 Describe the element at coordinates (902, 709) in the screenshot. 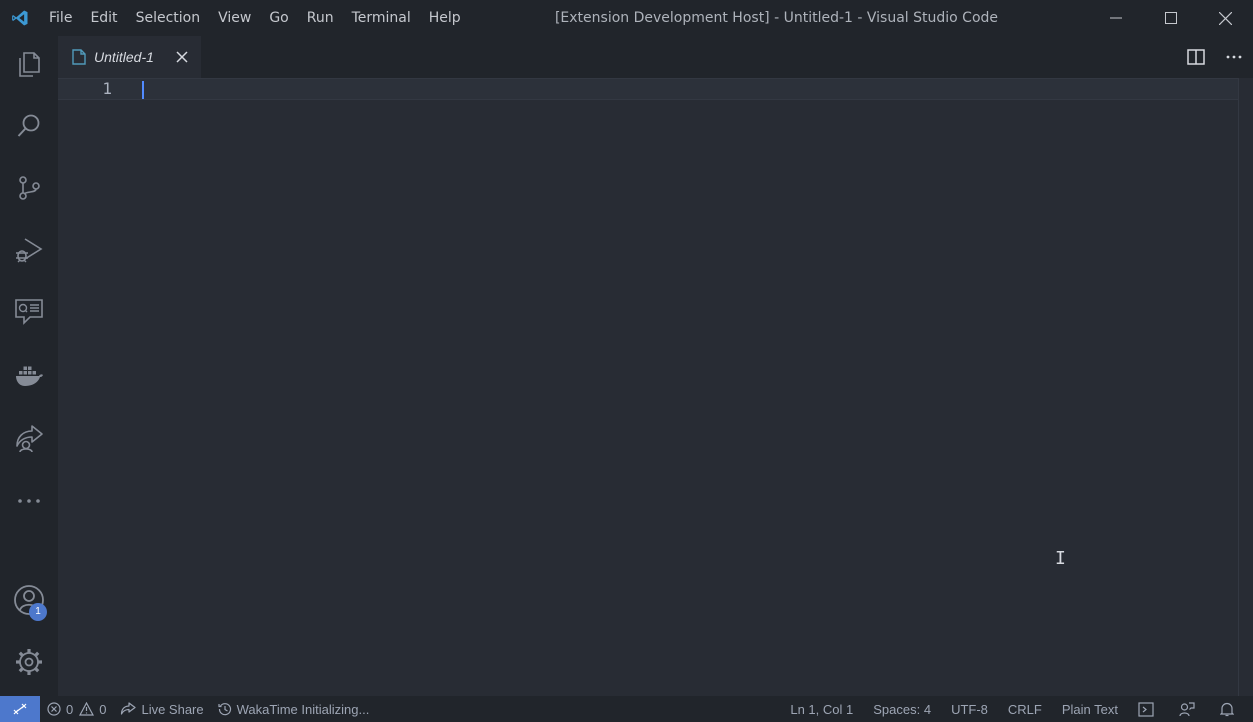

I see `indentation-selector: Spaces: 4` at that location.